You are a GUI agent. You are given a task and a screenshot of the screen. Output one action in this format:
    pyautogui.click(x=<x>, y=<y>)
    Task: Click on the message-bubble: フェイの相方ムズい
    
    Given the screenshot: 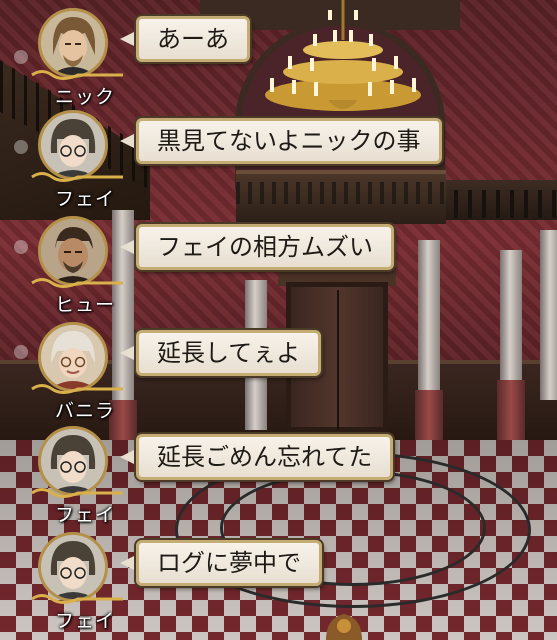 What is the action you would take?
    pyautogui.click(x=265, y=247)
    